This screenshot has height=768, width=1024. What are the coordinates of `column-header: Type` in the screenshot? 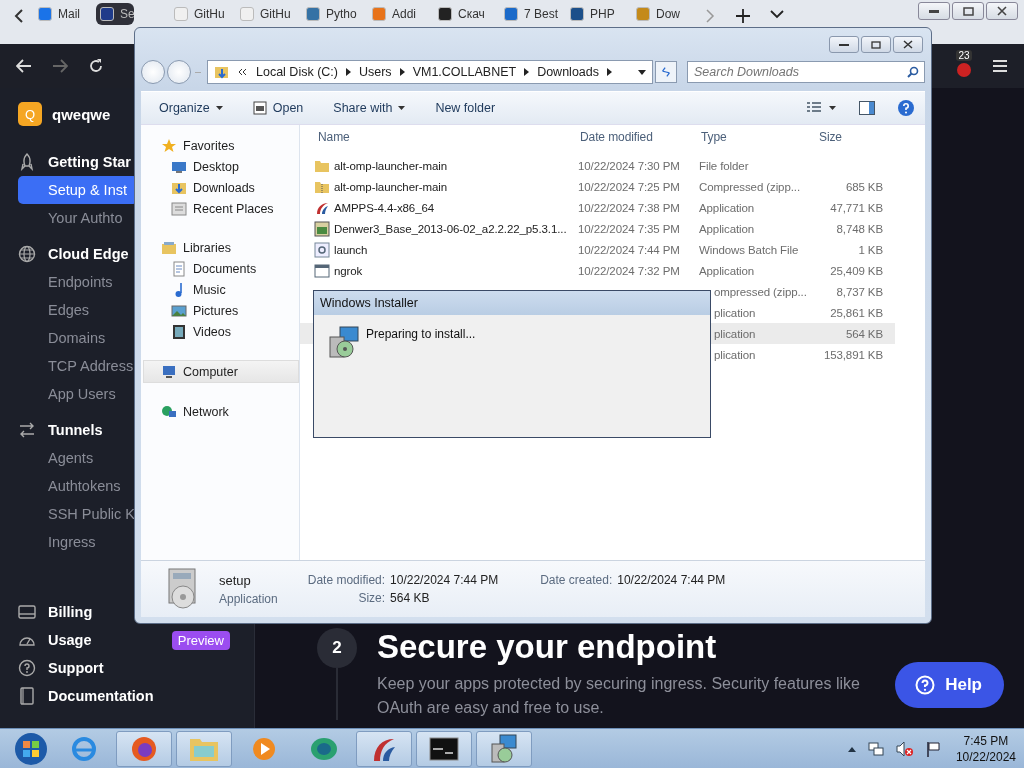 It's located at (755, 137).